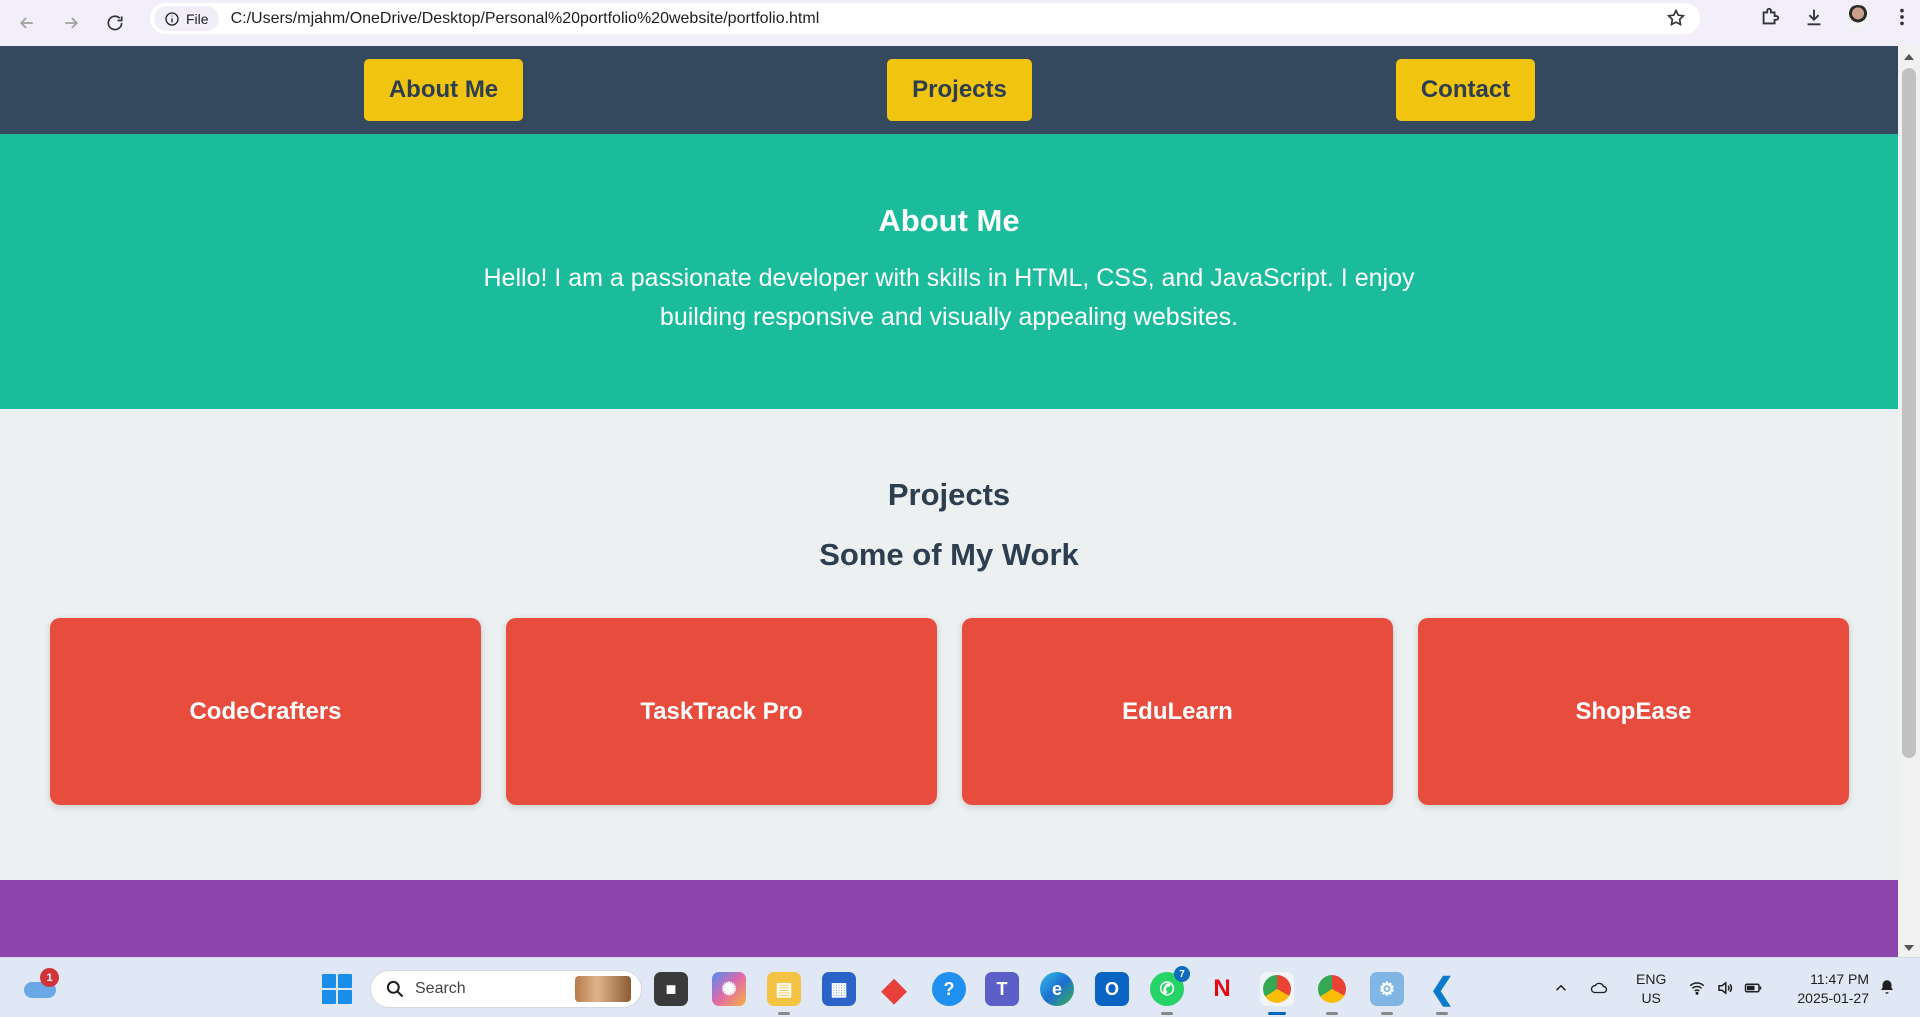  I want to click on vscode-app: ❮, so click(1442, 993).